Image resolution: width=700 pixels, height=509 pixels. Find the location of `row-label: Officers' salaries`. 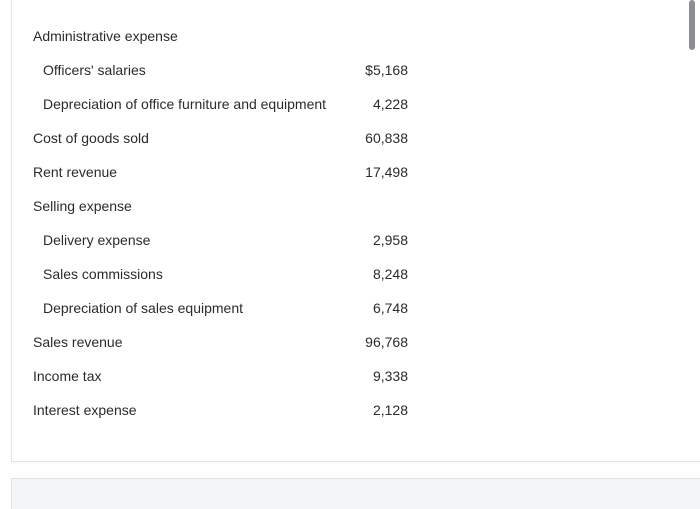

row-label: Officers' salaries is located at coordinates (94, 70).